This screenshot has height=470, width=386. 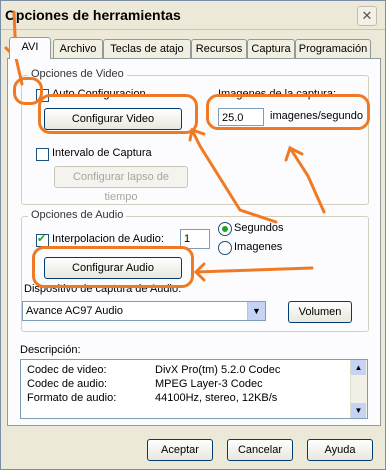 What do you see at coordinates (30, 48) in the screenshot?
I see `tab-avi: AVI` at bounding box center [30, 48].